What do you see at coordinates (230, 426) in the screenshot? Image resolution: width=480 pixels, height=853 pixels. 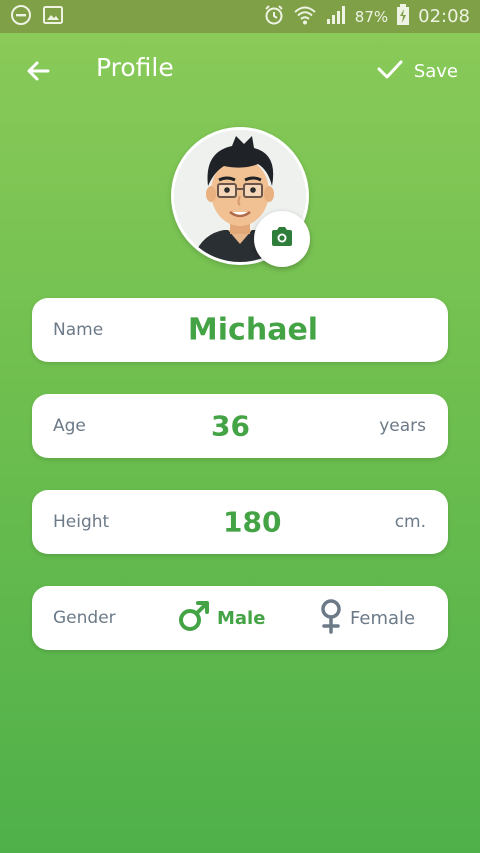 I see `age-value: 36` at bounding box center [230, 426].